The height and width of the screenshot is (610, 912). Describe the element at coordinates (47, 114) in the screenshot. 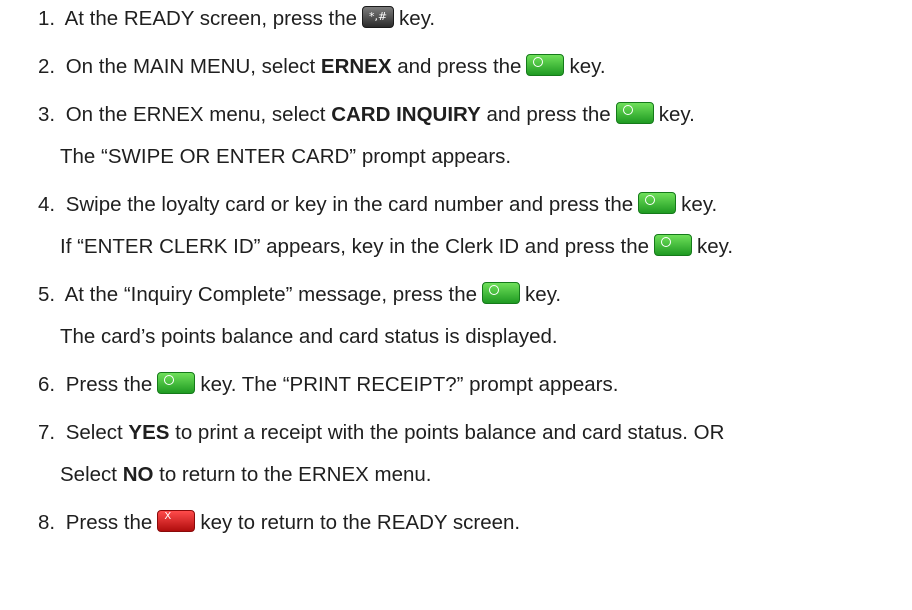

I see `step-number: 3.` at that location.